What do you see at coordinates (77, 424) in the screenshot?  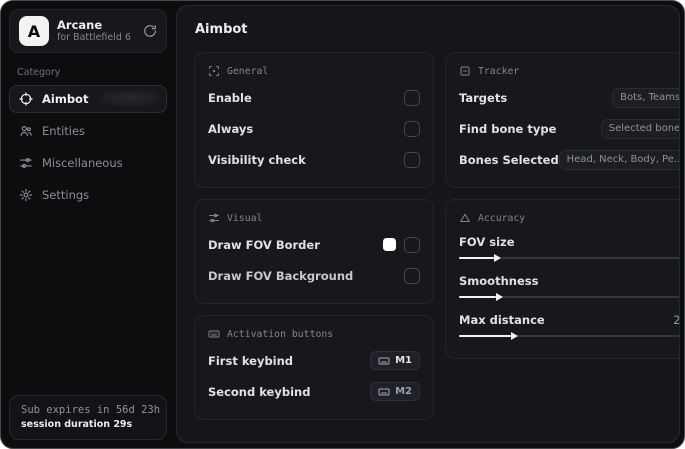 I see `session-duration-text: session duration 29s` at bounding box center [77, 424].